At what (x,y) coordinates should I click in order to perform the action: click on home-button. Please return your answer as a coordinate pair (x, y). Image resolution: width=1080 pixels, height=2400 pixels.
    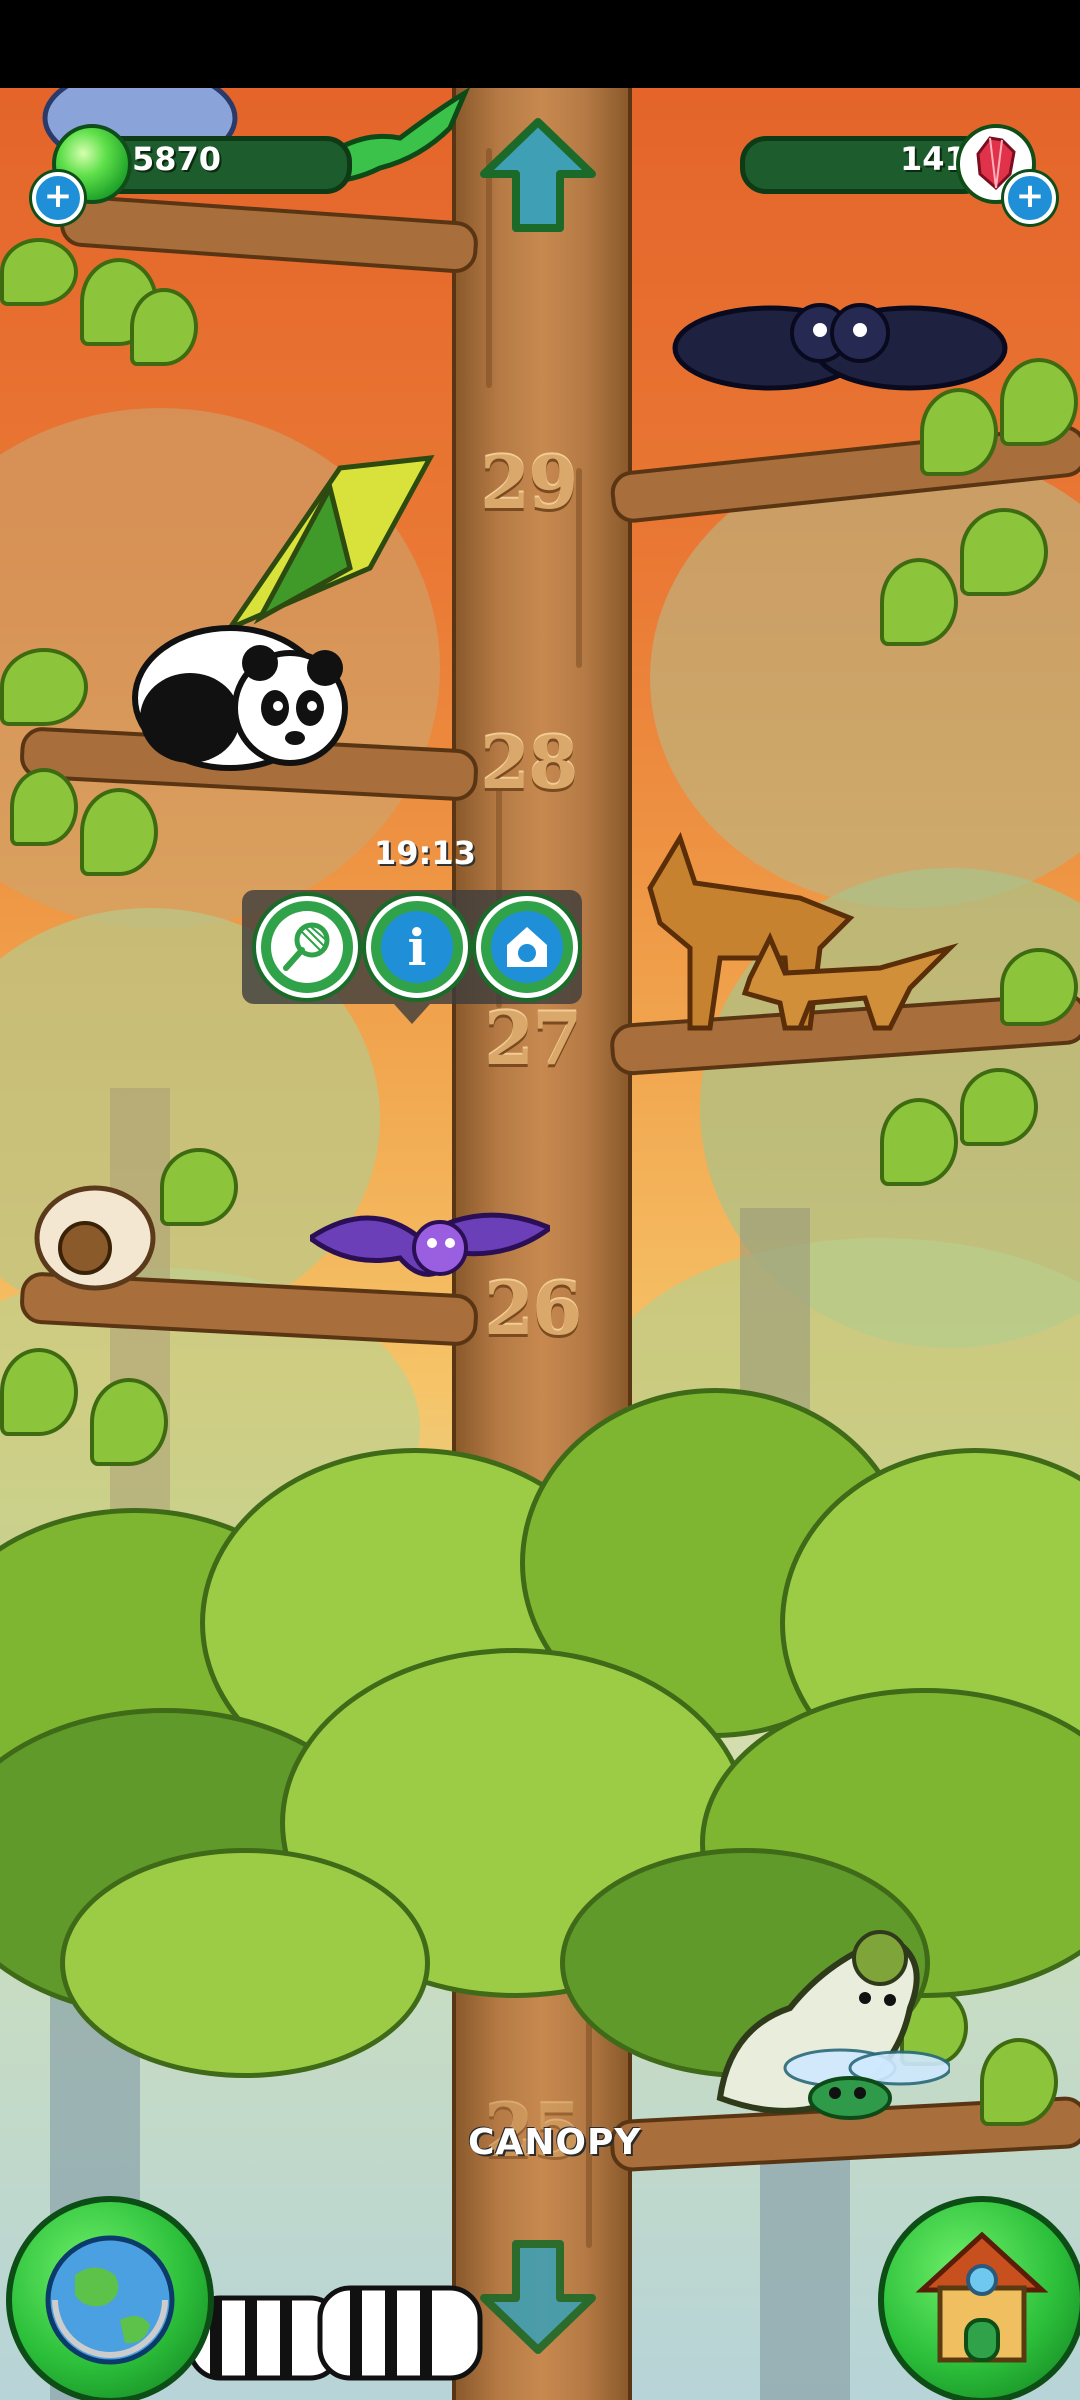
    Looking at the image, I should click on (979, 2298).